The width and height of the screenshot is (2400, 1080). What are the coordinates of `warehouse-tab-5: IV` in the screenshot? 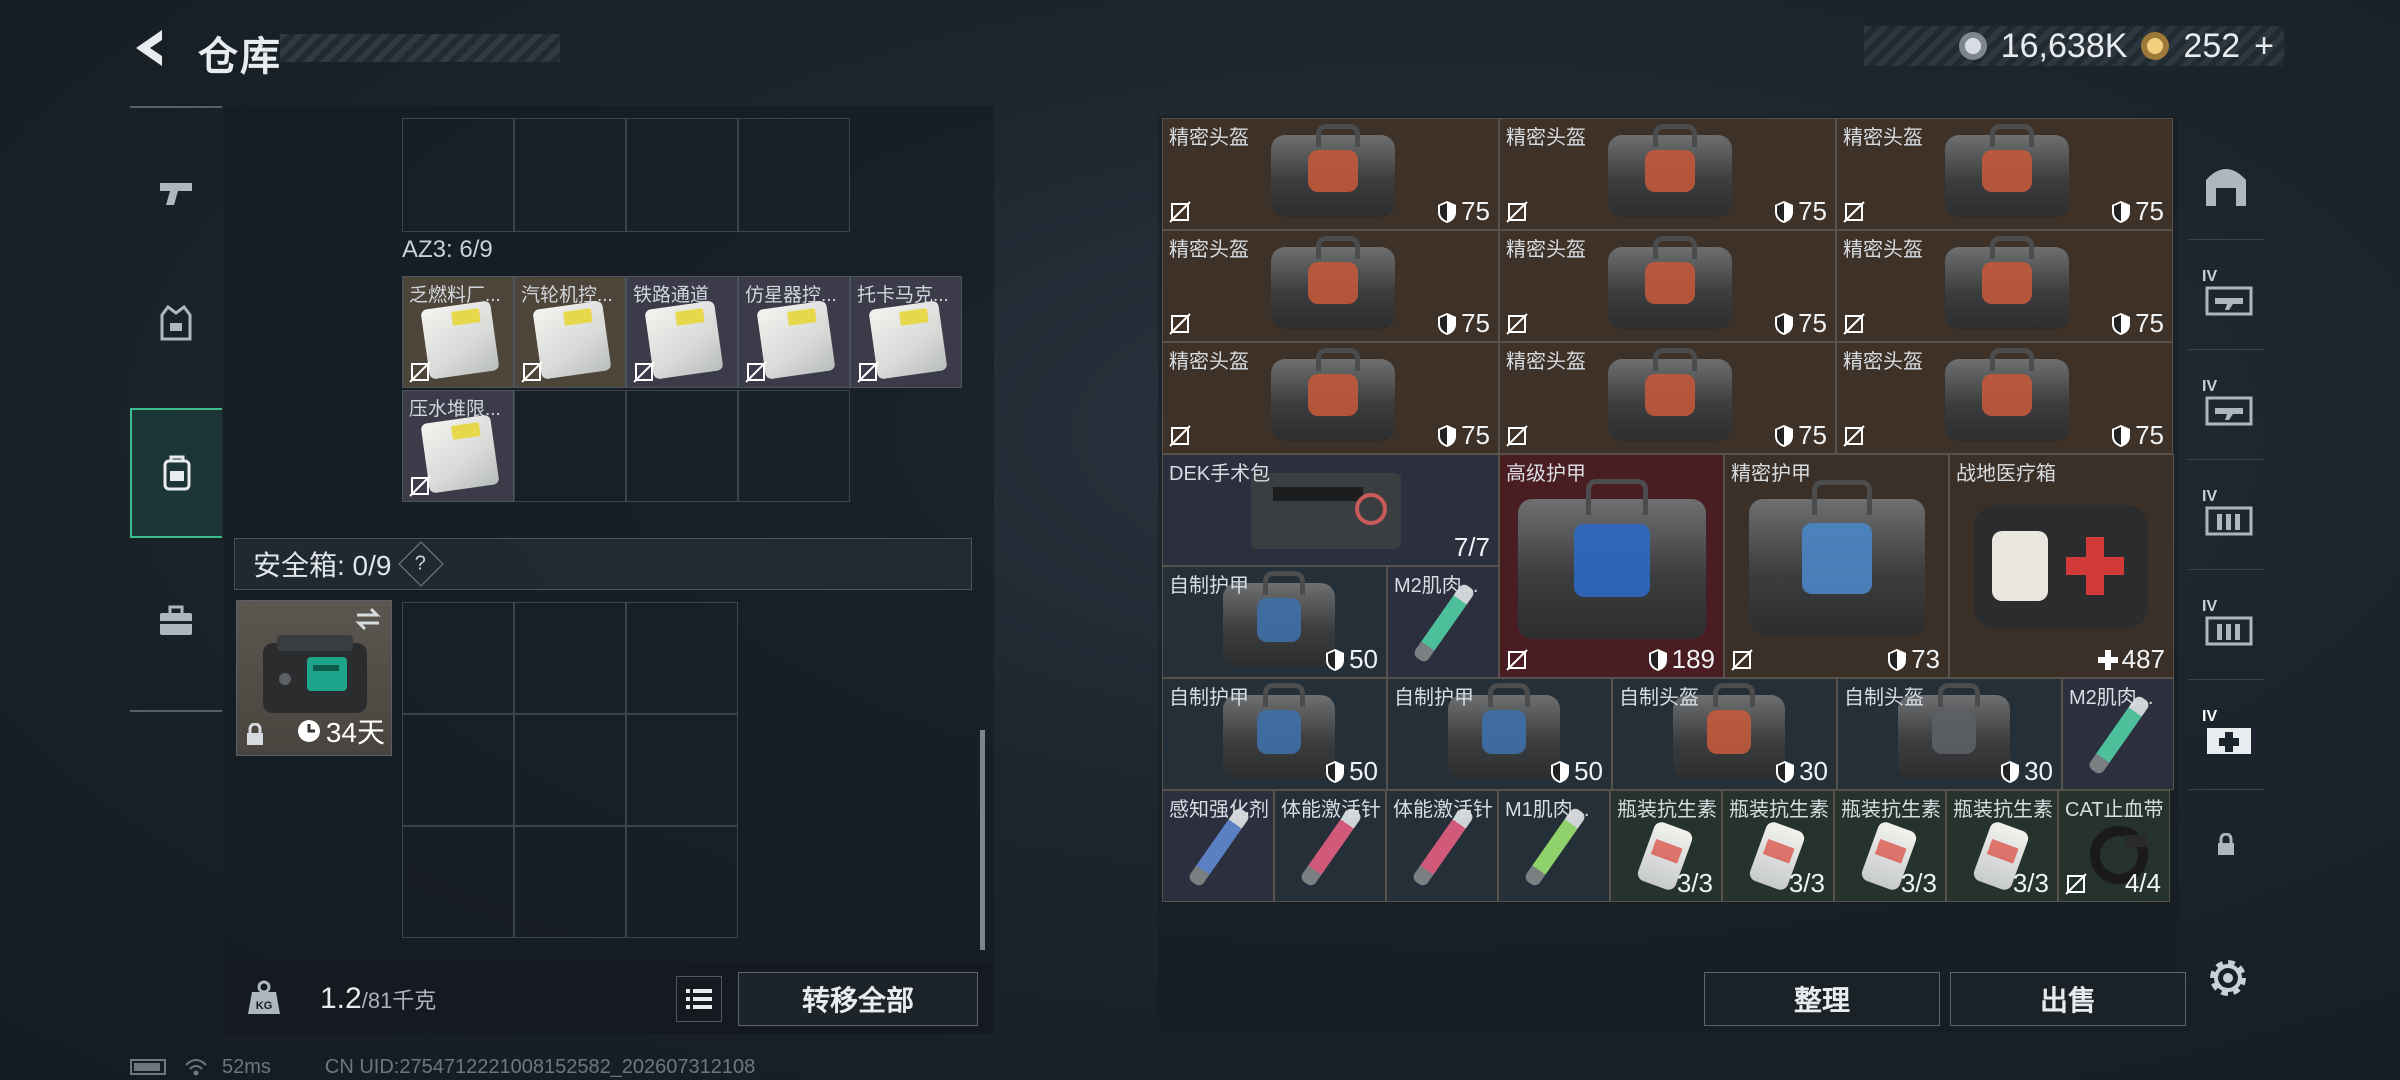 It's located at (2226, 625).